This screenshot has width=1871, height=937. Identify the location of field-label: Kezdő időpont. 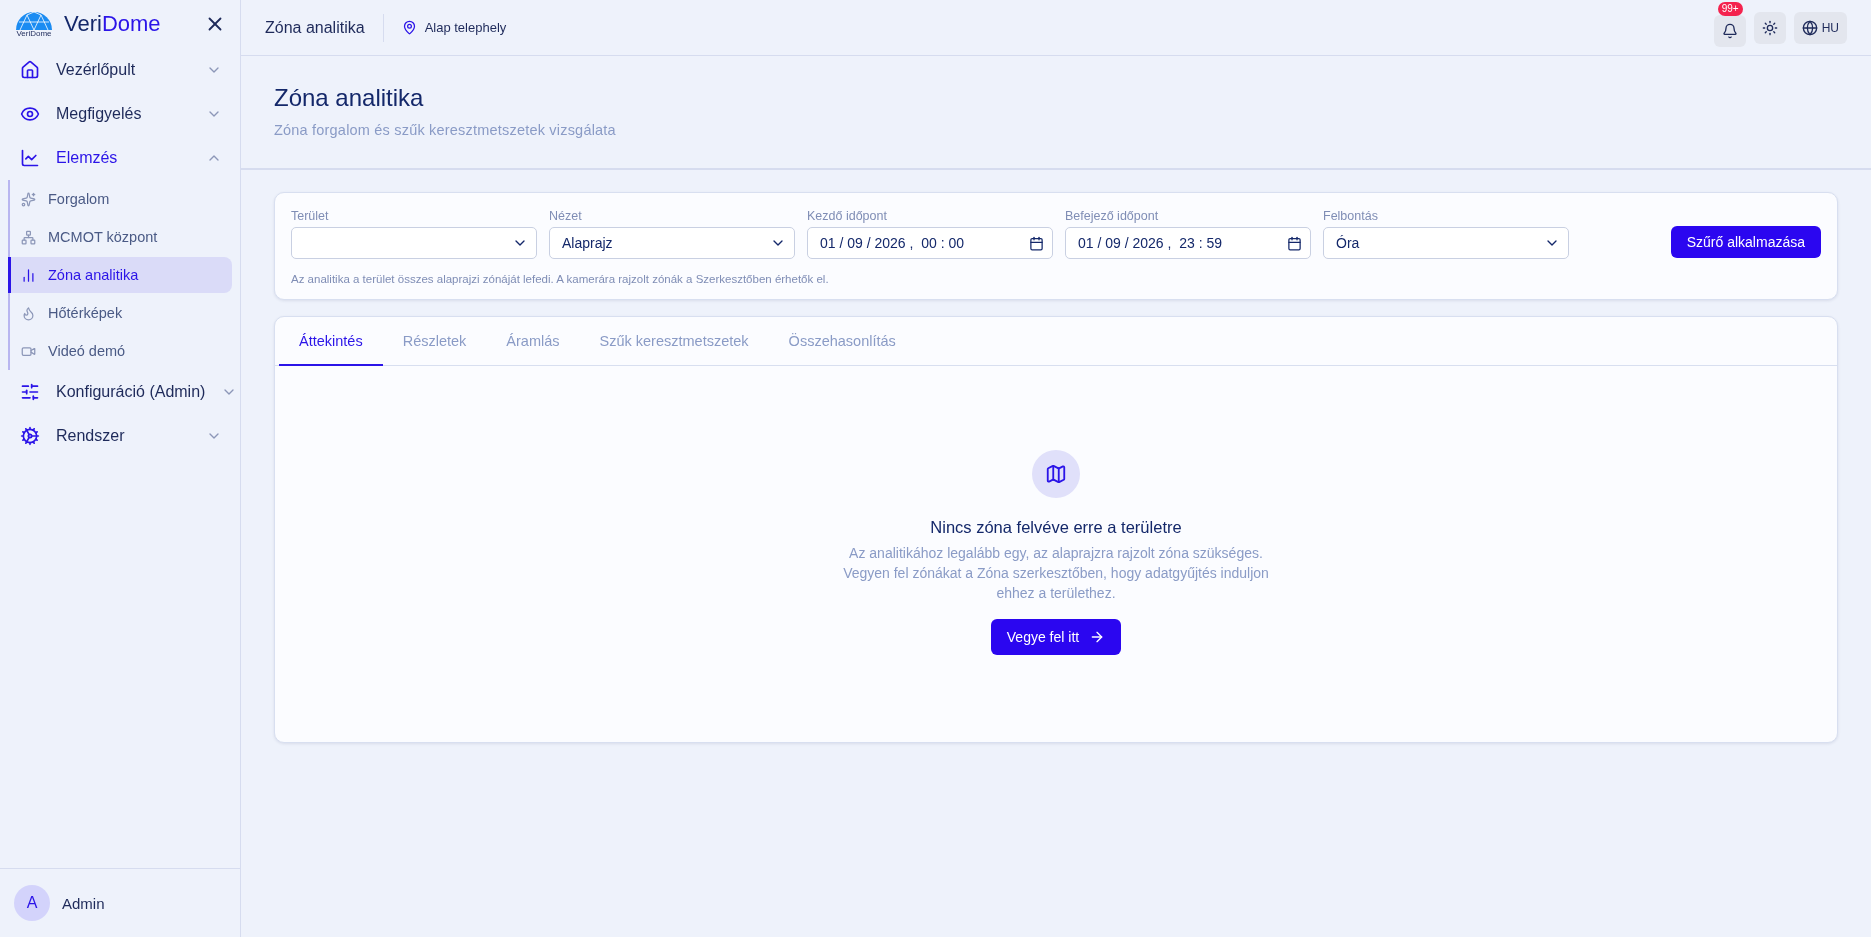
(847, 216).